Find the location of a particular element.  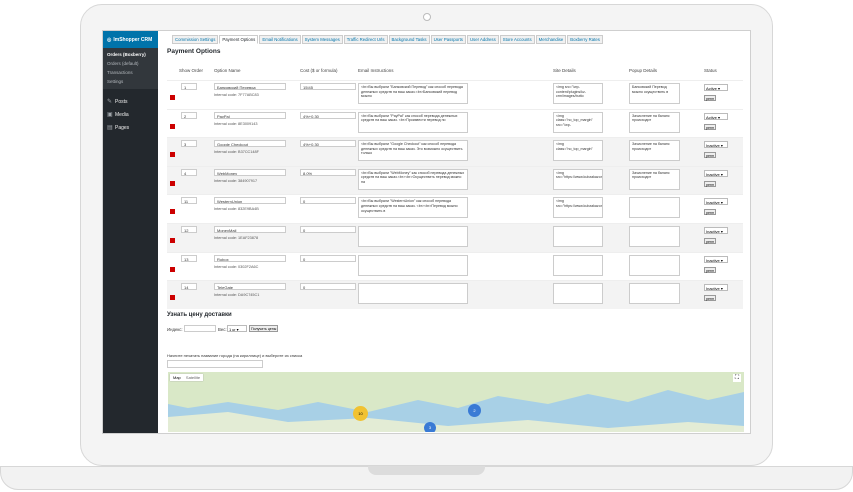

tab-store-accounts: Store Accounts is located at coordinates (517, 39).